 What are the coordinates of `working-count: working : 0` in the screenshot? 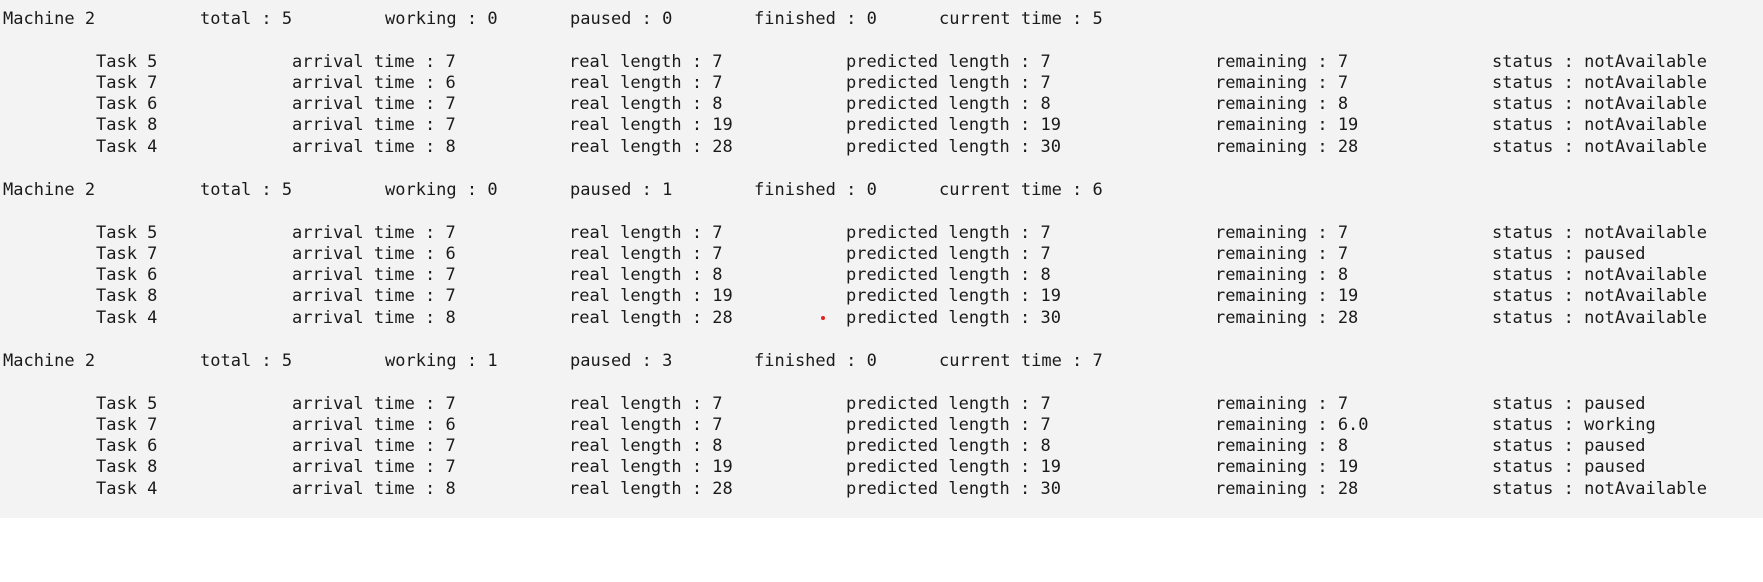 It's located at (441, 19).